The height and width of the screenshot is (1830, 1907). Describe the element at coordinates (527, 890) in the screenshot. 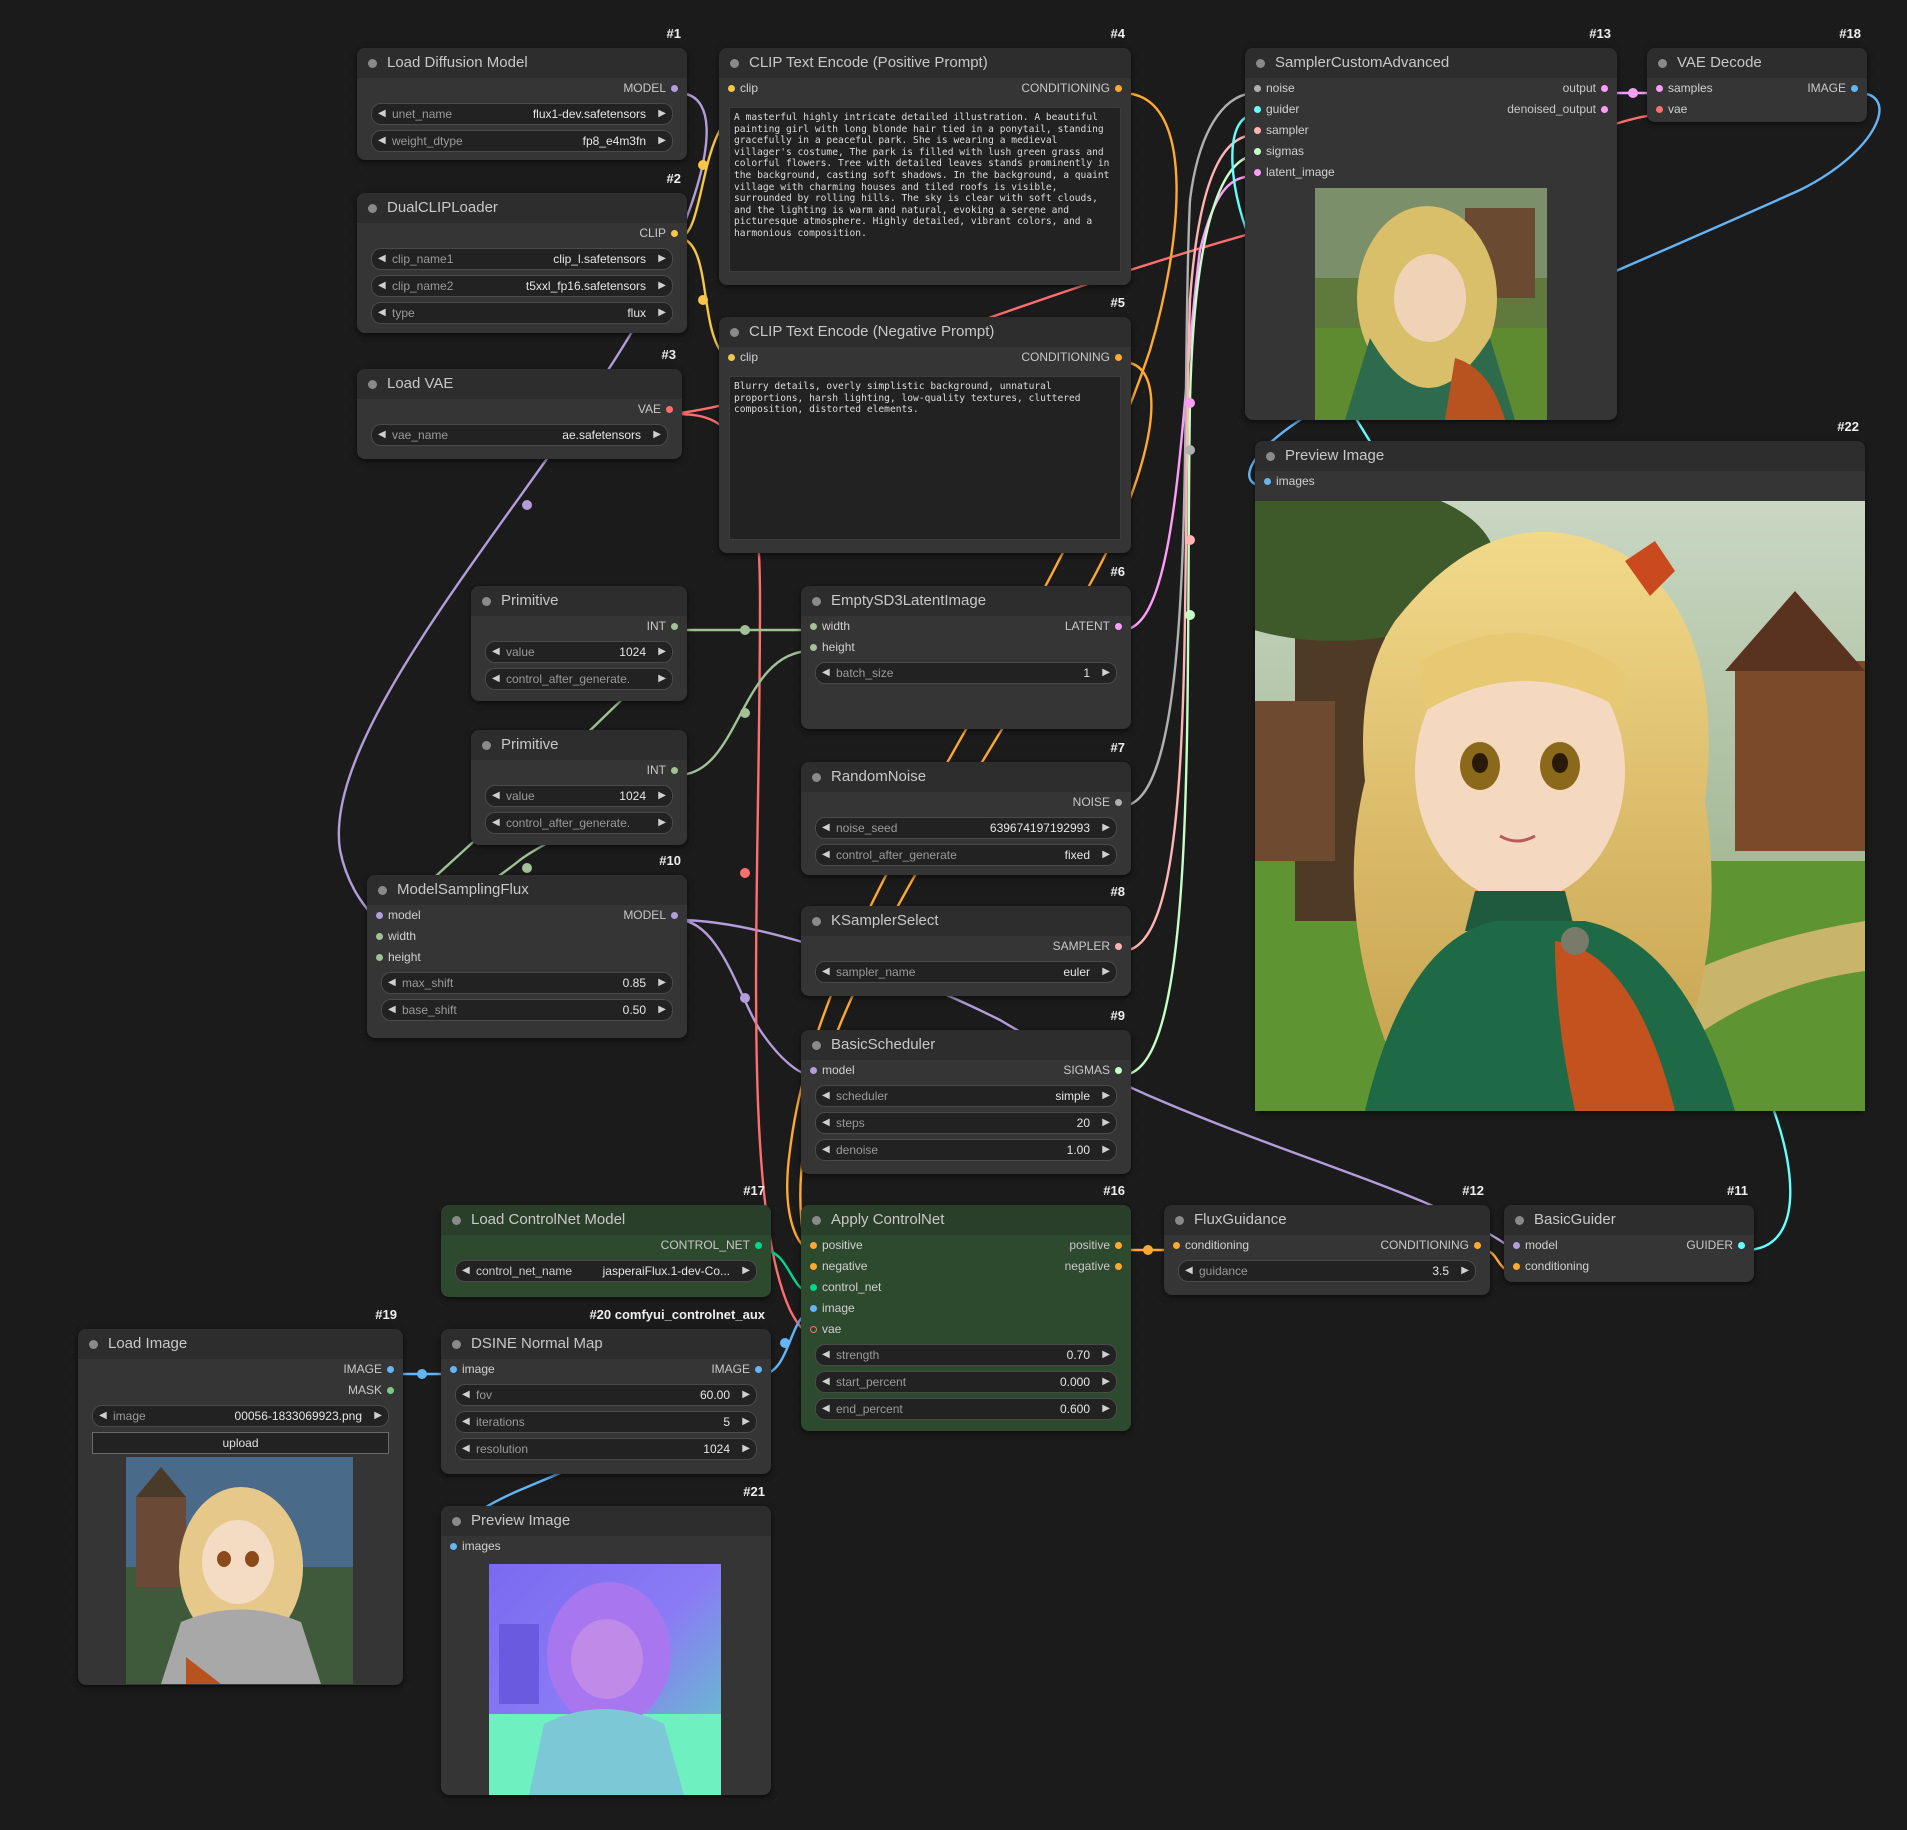

I see `node-title: ModelSamplingFlux` at that location.